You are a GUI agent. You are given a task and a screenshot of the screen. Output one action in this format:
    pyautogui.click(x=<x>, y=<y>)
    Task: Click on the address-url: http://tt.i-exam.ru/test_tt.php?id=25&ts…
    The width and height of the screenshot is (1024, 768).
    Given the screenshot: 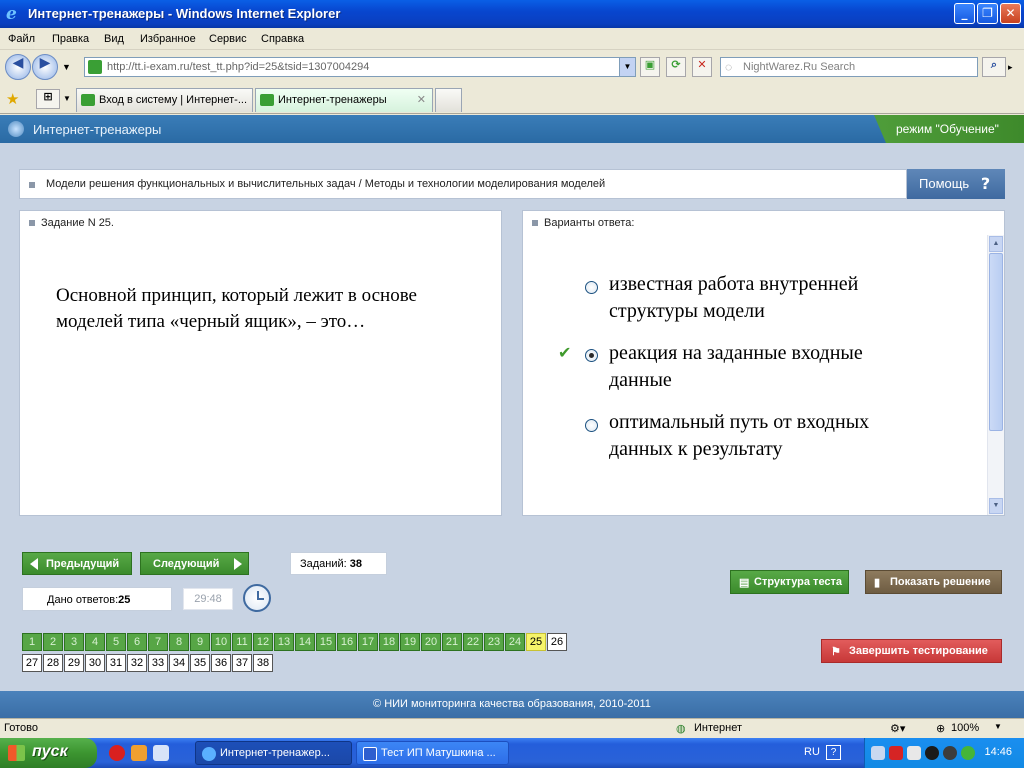 What is the action you would take?
    pyautogui.click(x=238, y=67)
    